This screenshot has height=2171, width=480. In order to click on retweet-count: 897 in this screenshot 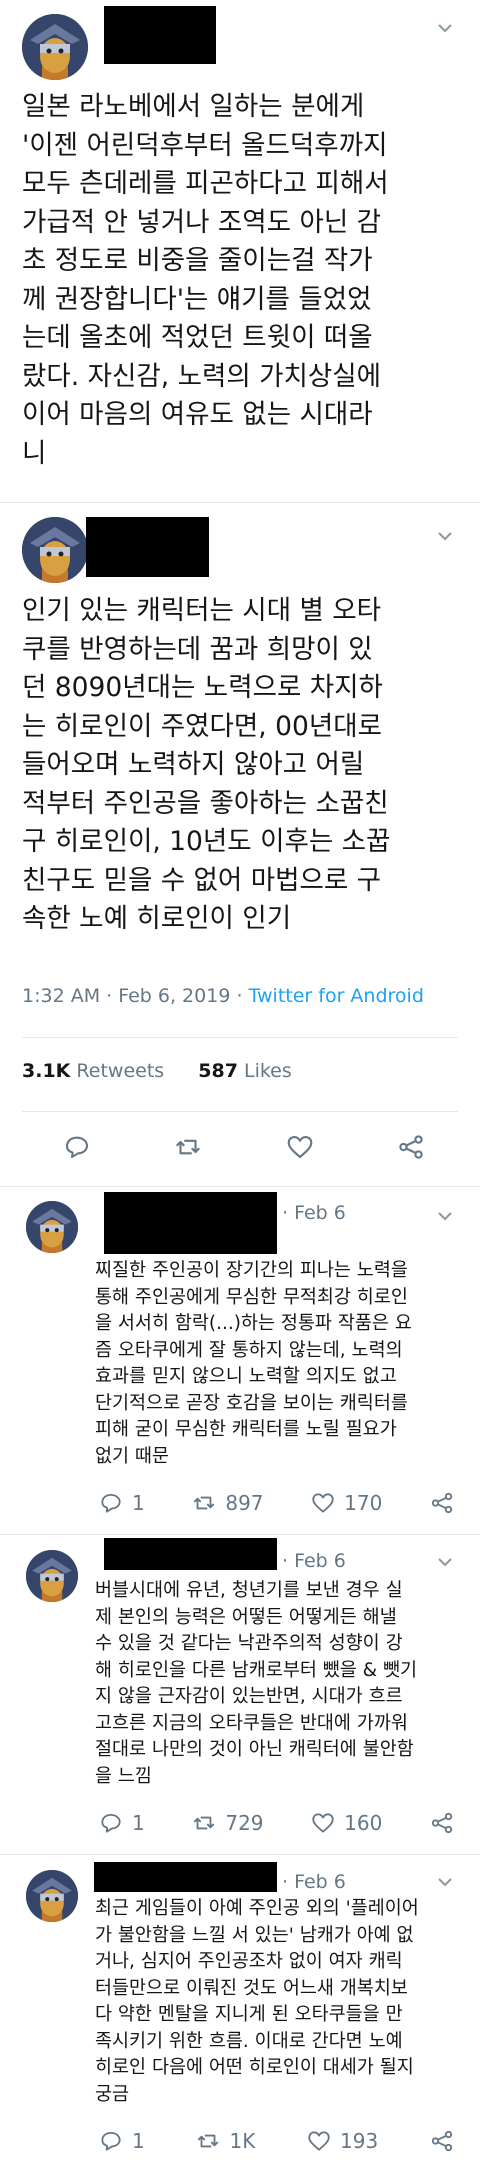, I will do `click(244, 1503)`.